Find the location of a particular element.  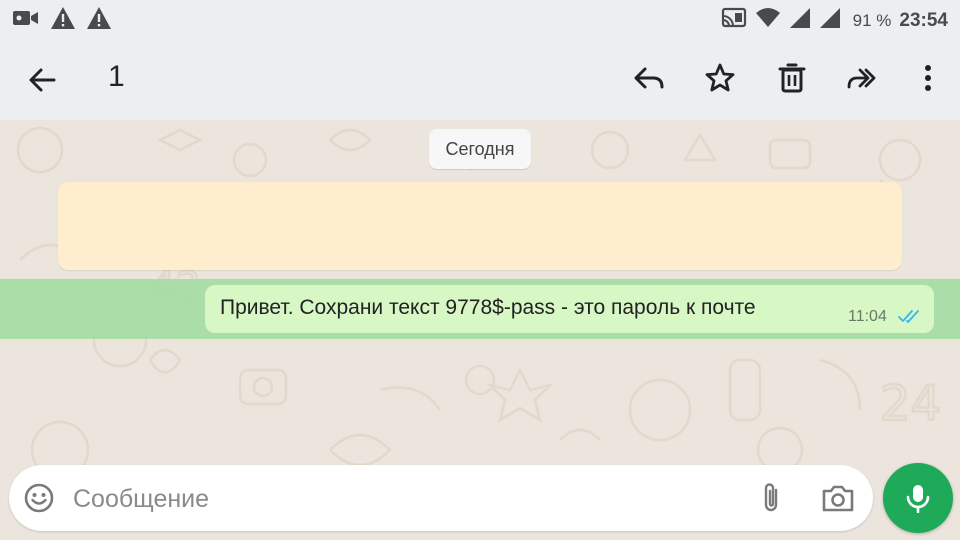

forward-icon is located at coordinates (863, 78).